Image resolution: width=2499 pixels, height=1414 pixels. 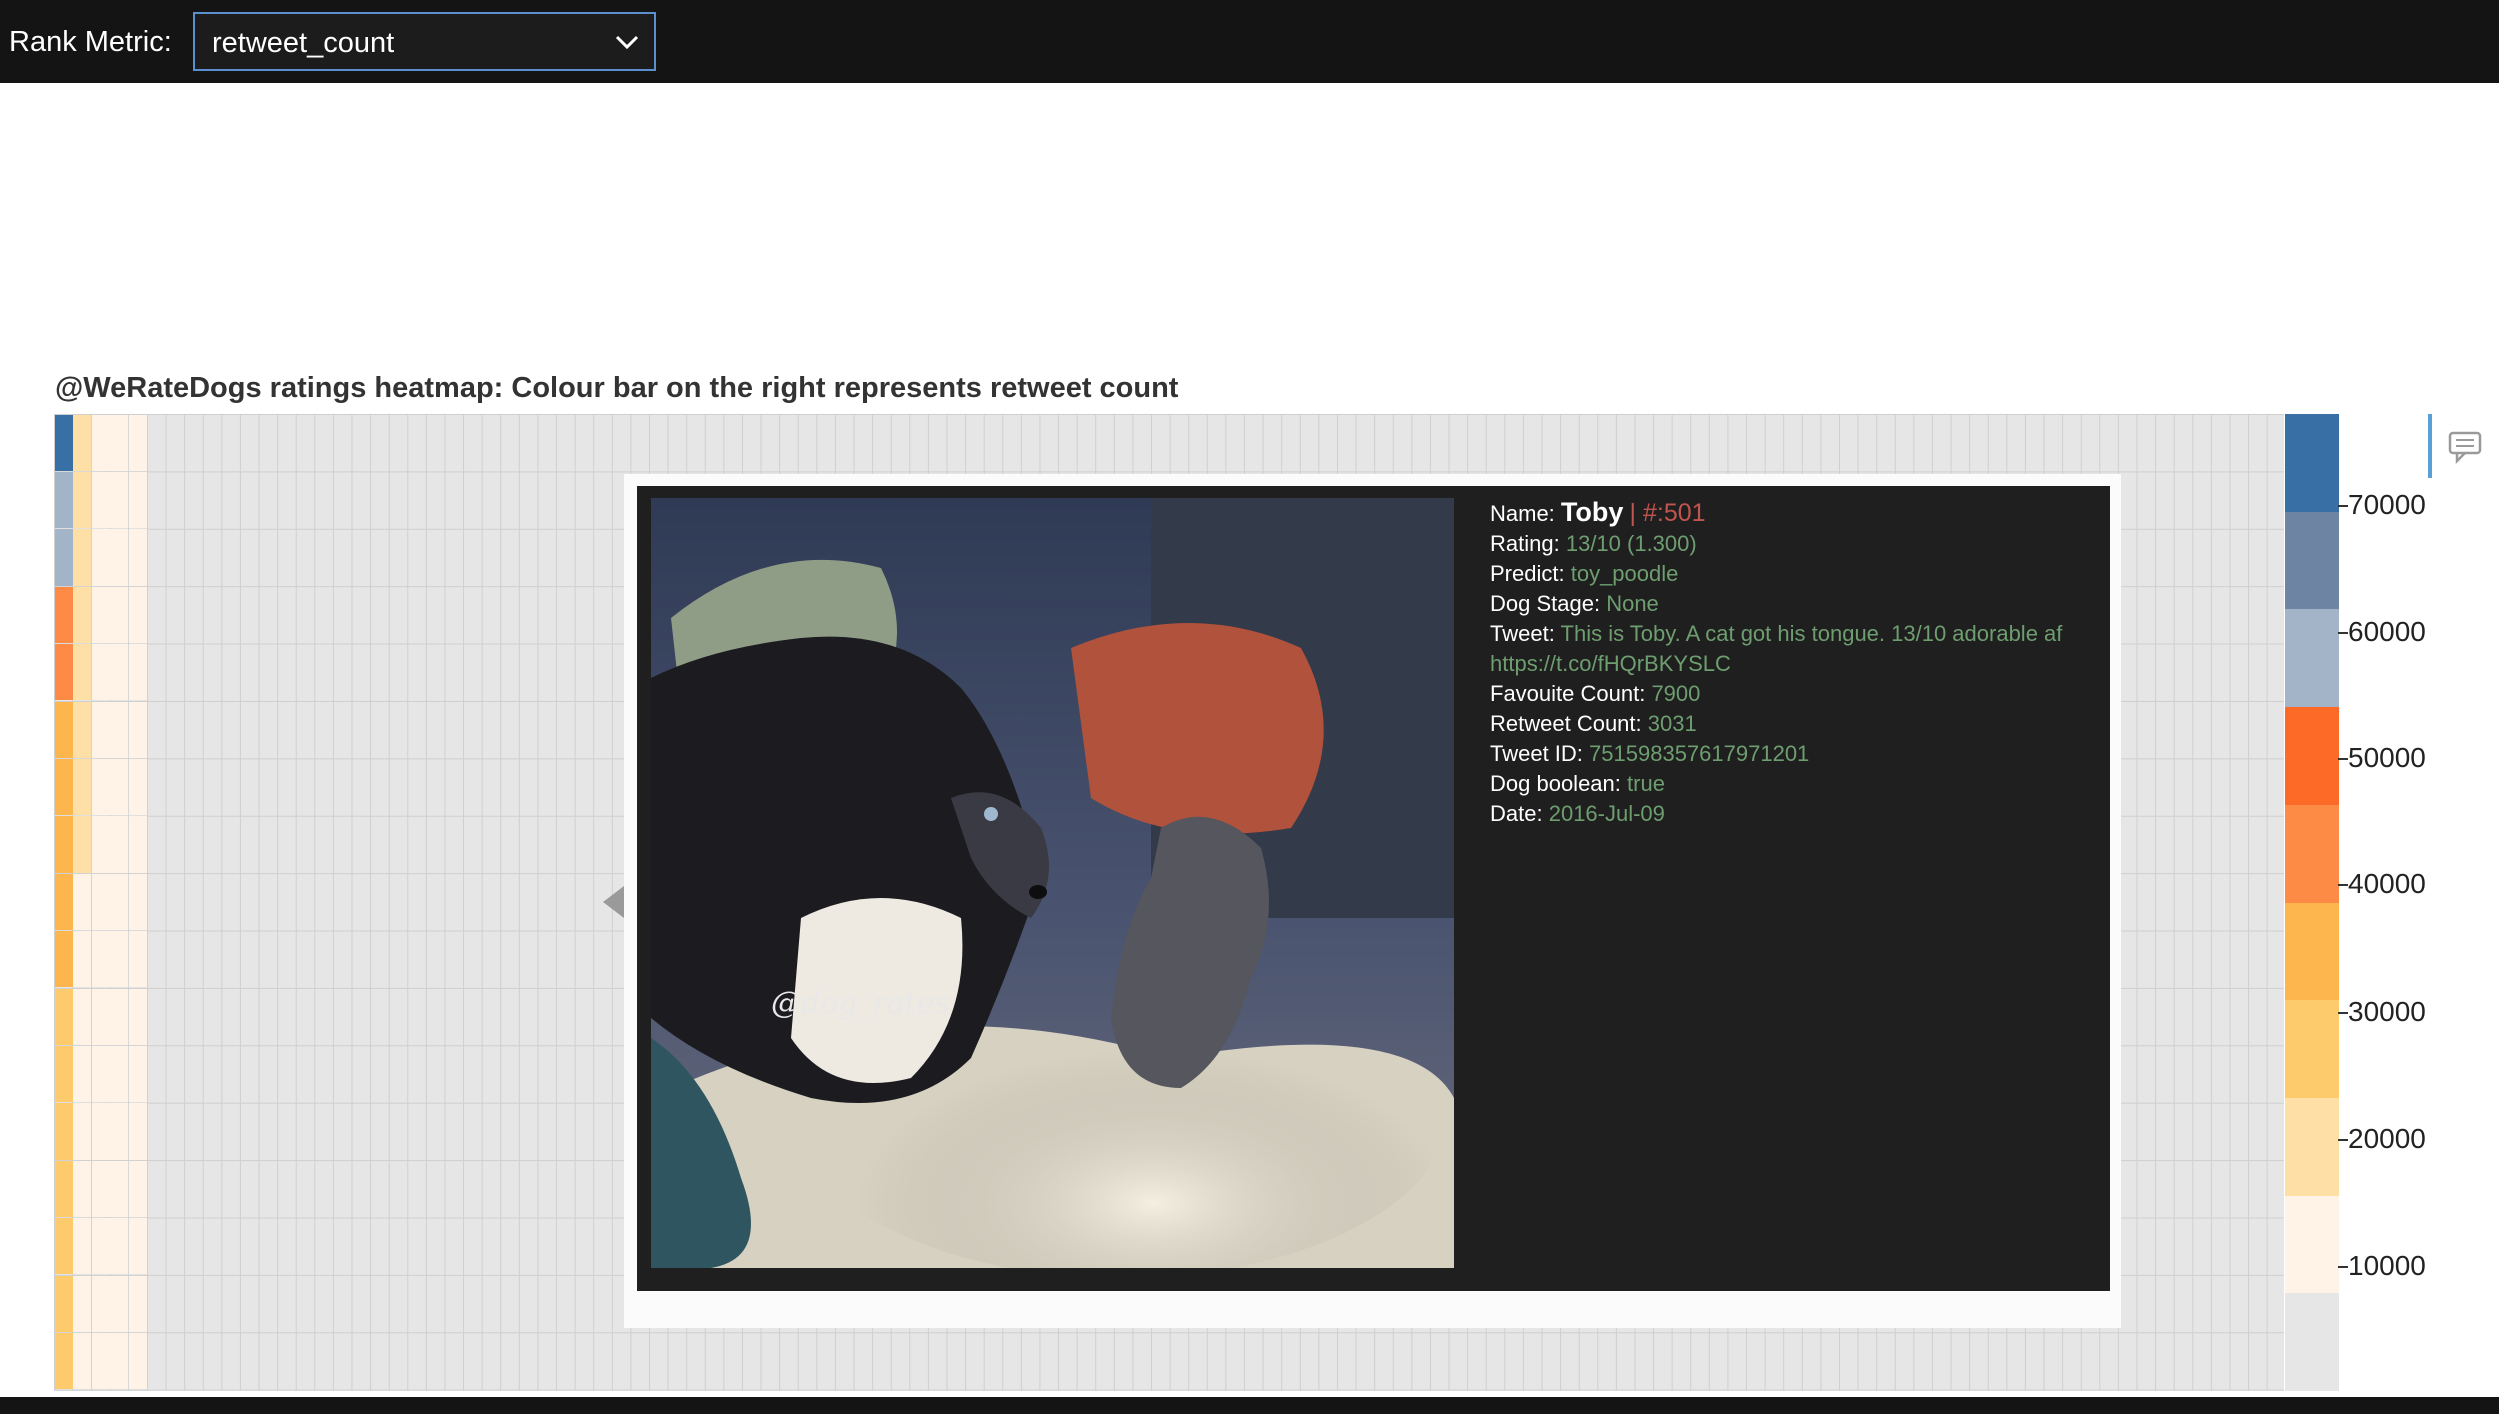 What do you see at coordinates (424, 41) in the screenshot?
I see `rank-metric-select: retweet_count` at bounding box center [424, 41].